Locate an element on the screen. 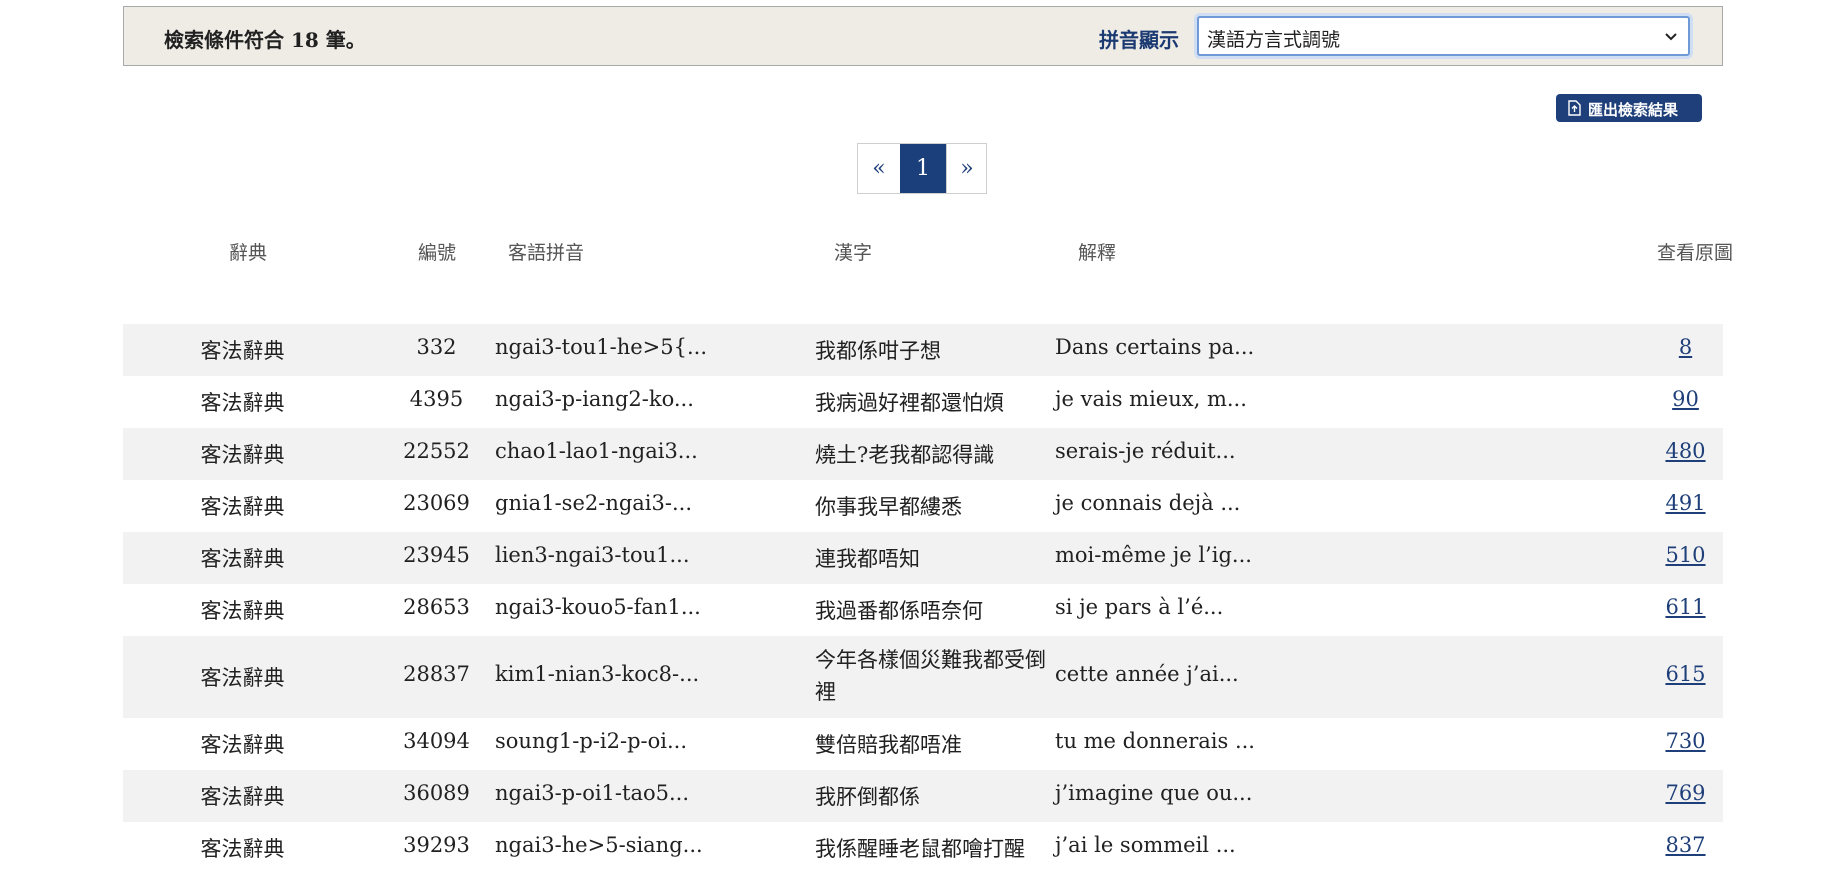 This screenshot has width=1835, height=874. chinese-cell: 今年各樣個災難我都受倒裡 is located at coordinates (930, 676).